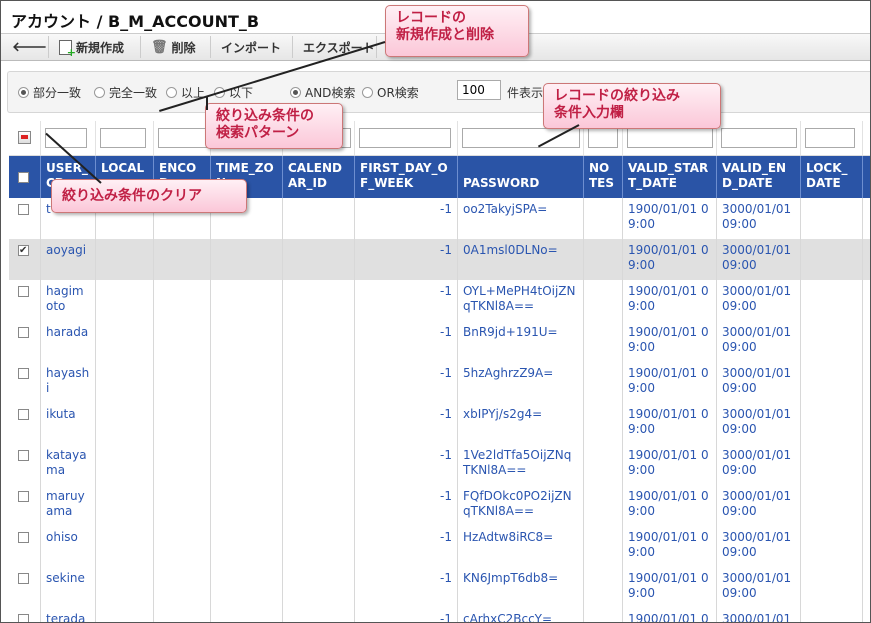  What do you see at coordinates (521, 341) in the screenshot?
I see `cell-password: BnR9jd+191U=` at bounding box center [521, 341].